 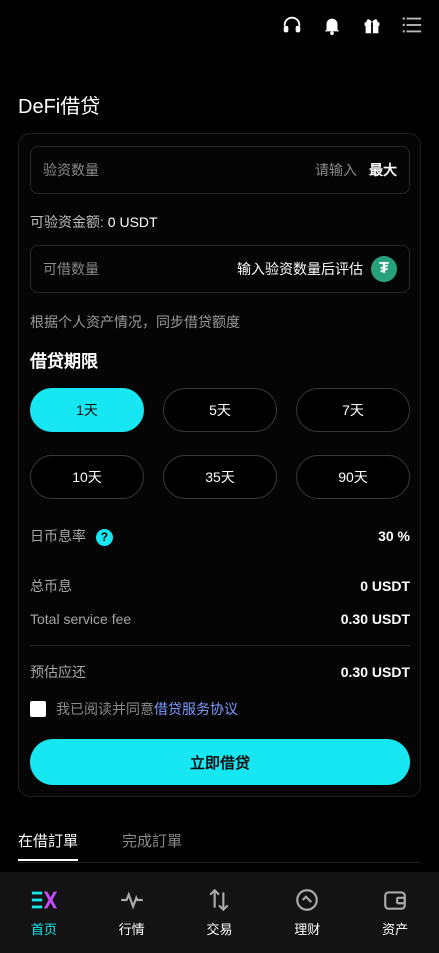 I want to click on order-tabs: 在借訂單 完成訂單, so click(x=100, y=845).